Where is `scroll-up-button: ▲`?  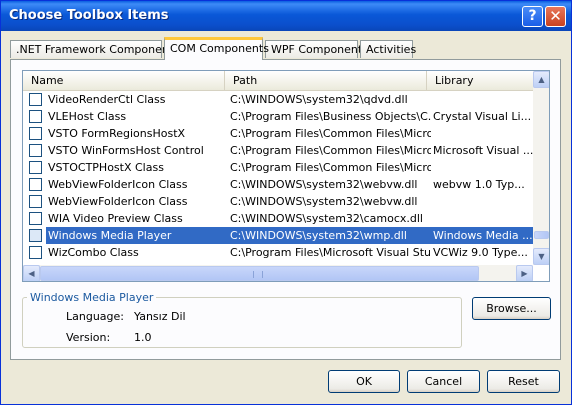
scroll-up-button: ▲ is located at coordinates (541, 79).